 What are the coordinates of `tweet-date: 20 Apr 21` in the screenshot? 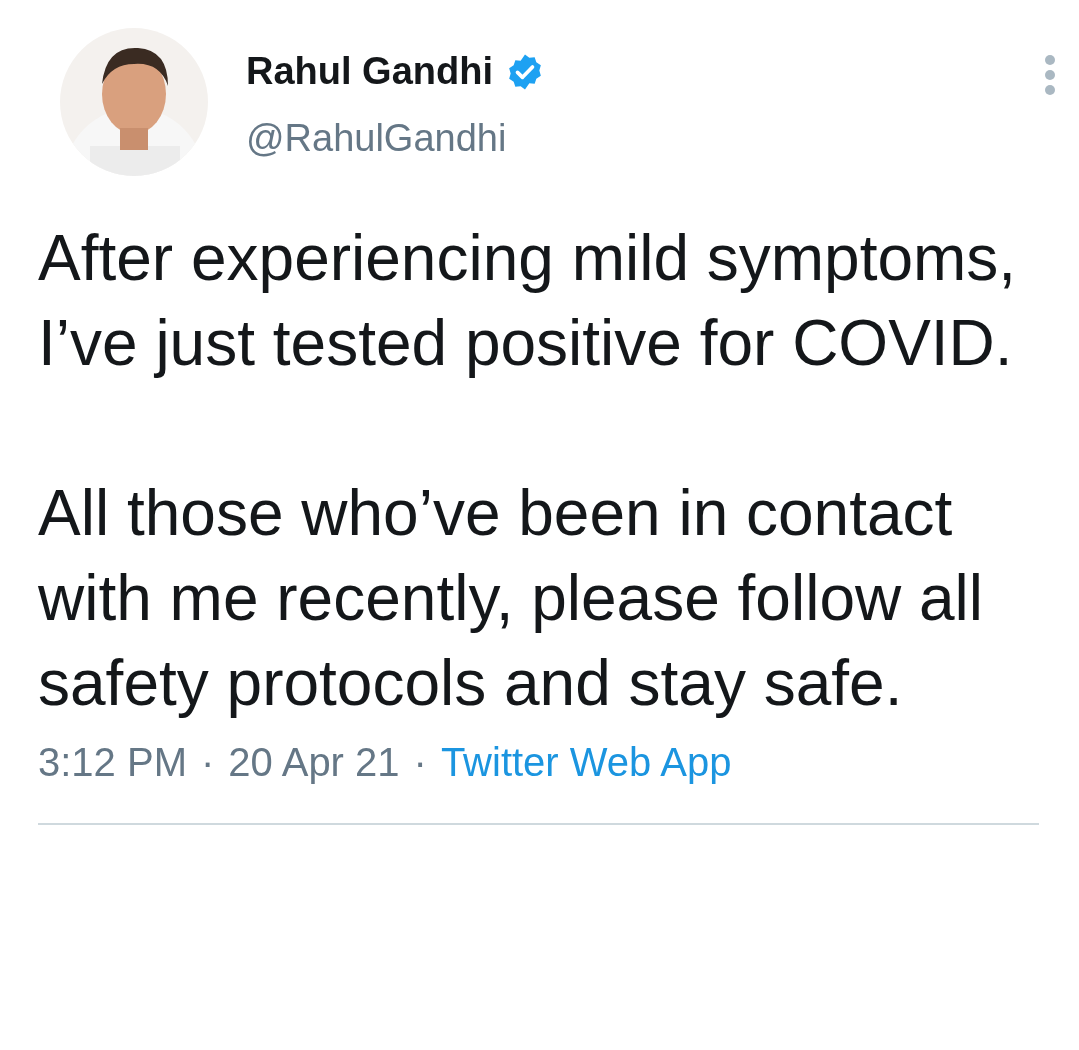 It's located at (314, 762).